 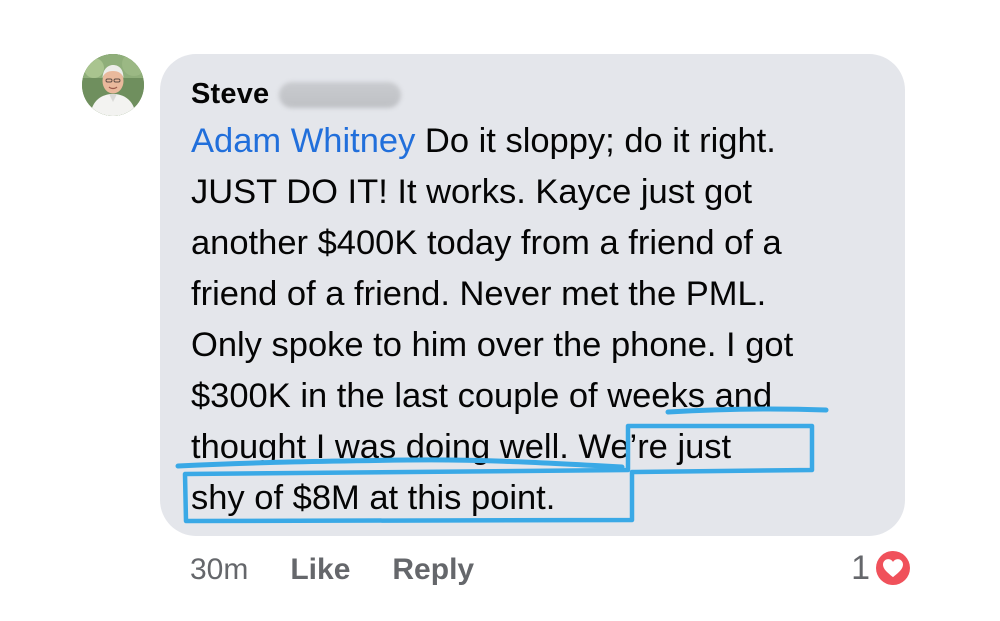 I want to click on reaction-summary: 1, so click(x=881, y=568).